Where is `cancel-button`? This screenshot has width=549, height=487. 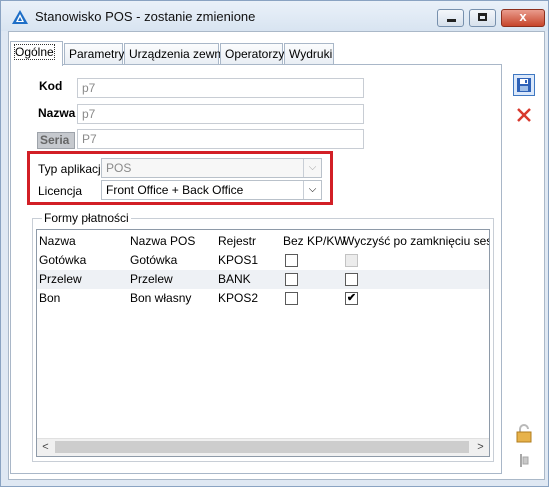 cancel-button is located at coordinates (524, 115).